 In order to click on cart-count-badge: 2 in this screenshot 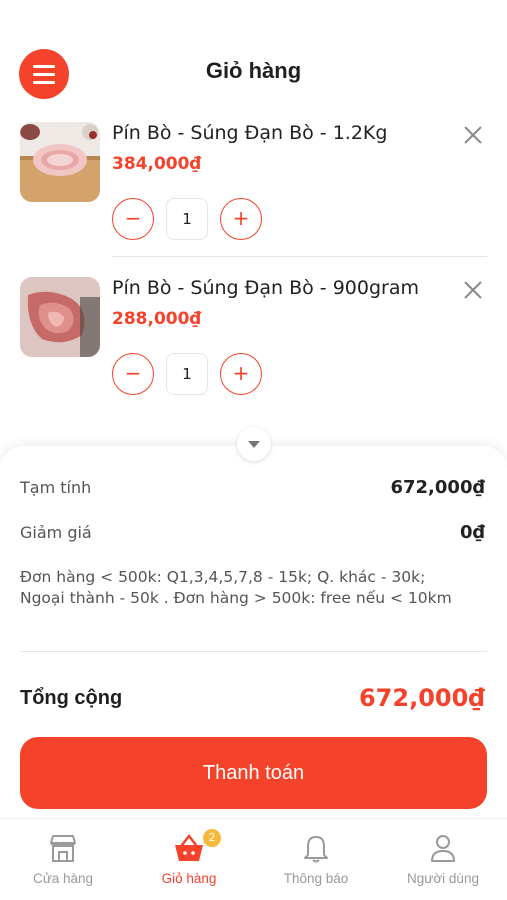, I will do `click(212, 838)`.